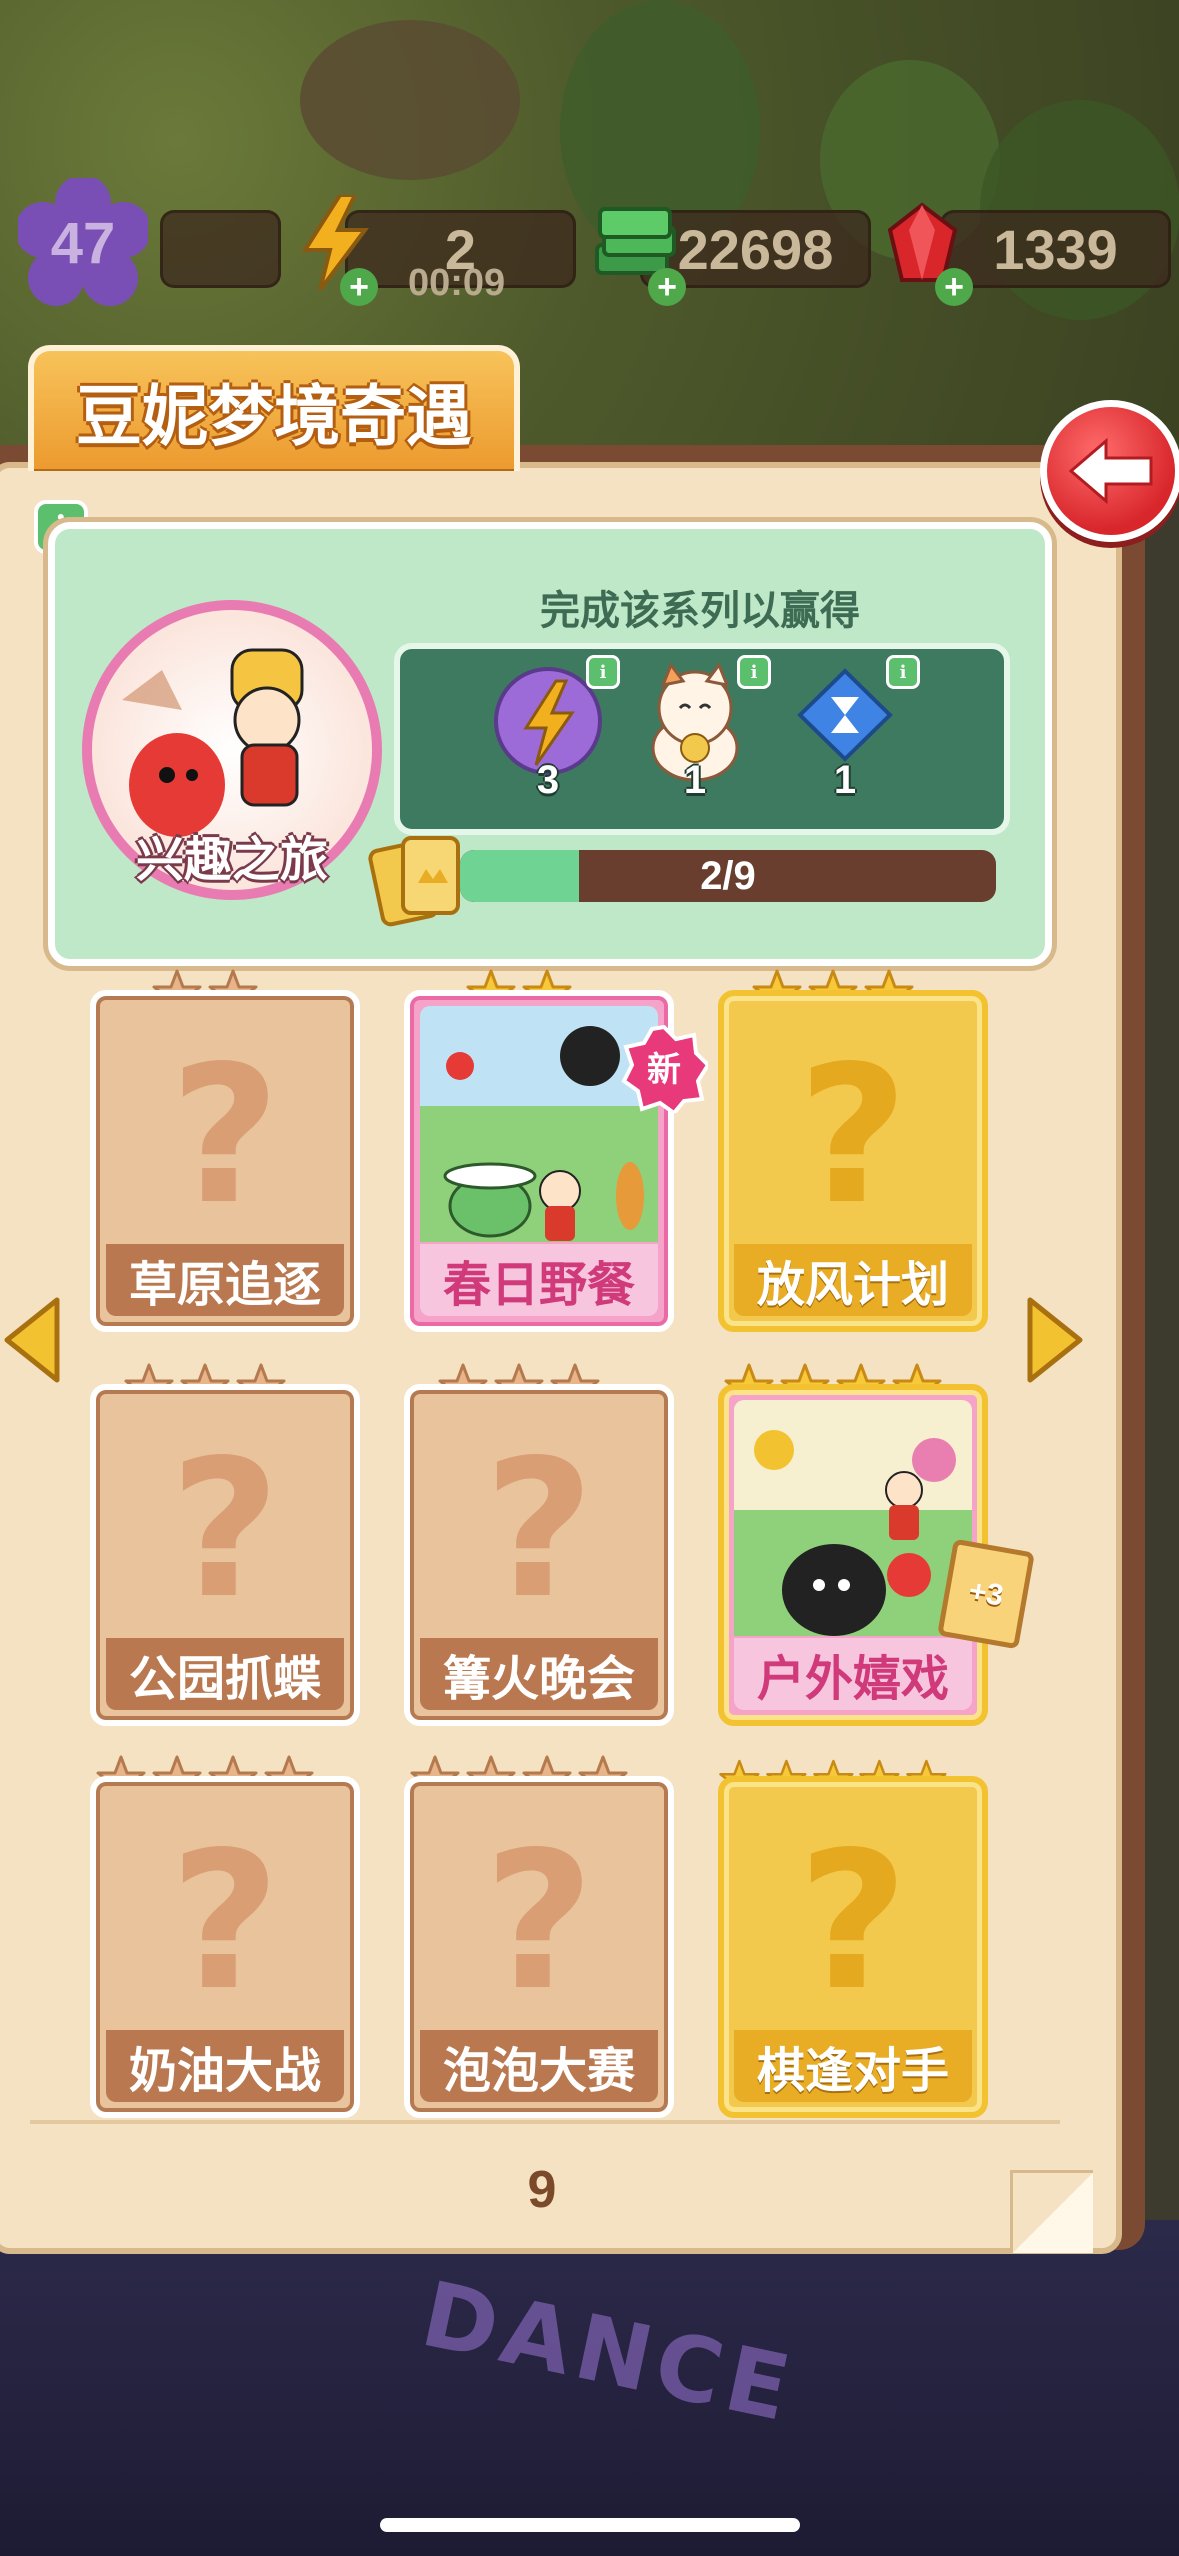 The height and width of the screenshot is (2556, 1179). I want to click on card-kite-plan: ? 放风计划, so click(853, 1161).